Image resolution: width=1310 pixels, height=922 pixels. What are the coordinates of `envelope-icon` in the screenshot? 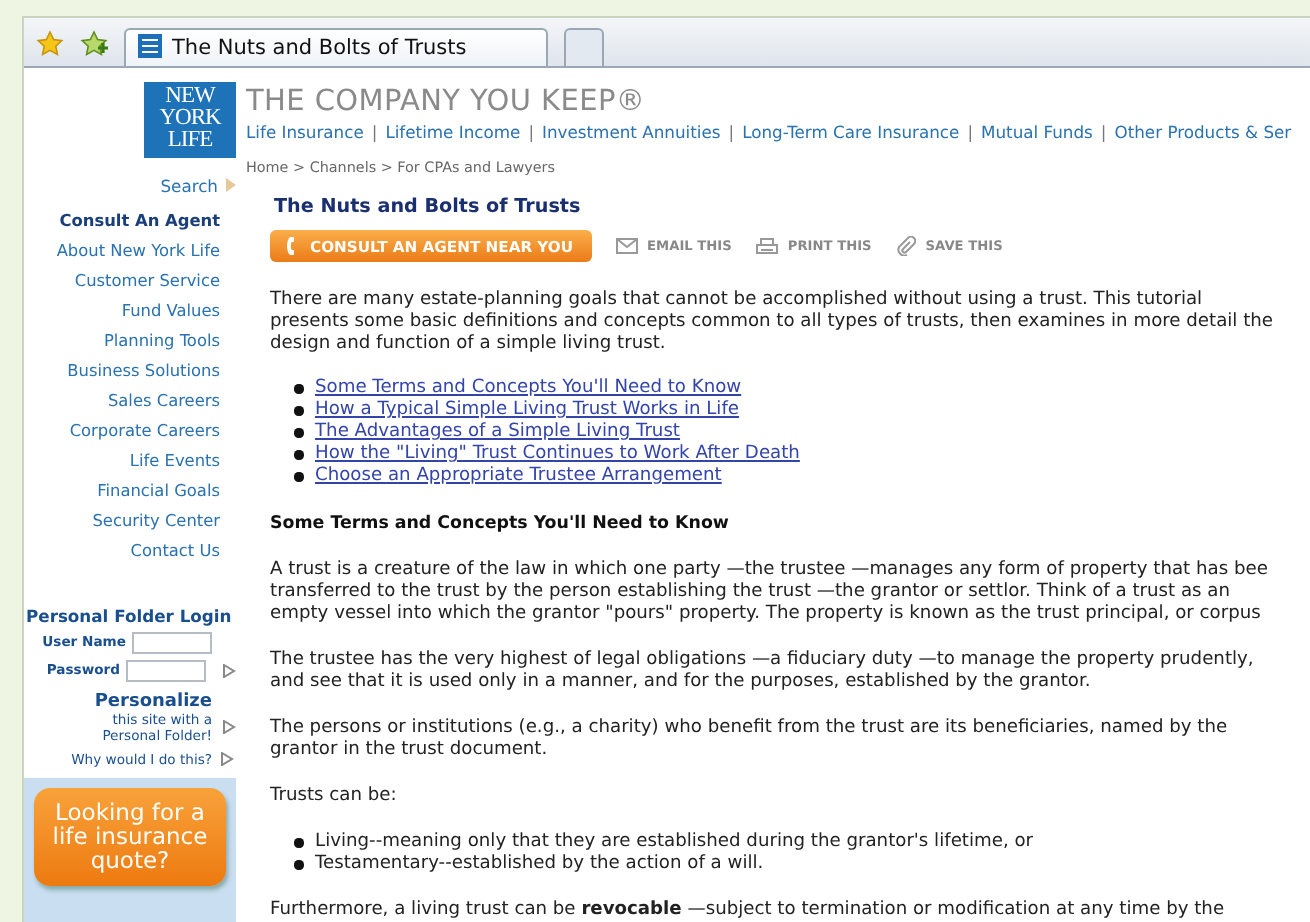 It's located at (626, 246).